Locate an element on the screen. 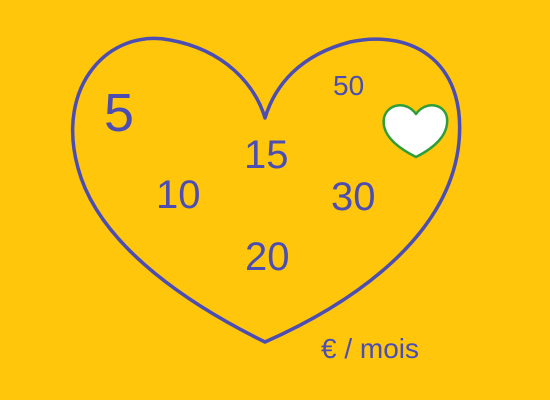 This screenshot has width=550, height=400. amount-option-30: 30 is located at coordinates (353, 197).